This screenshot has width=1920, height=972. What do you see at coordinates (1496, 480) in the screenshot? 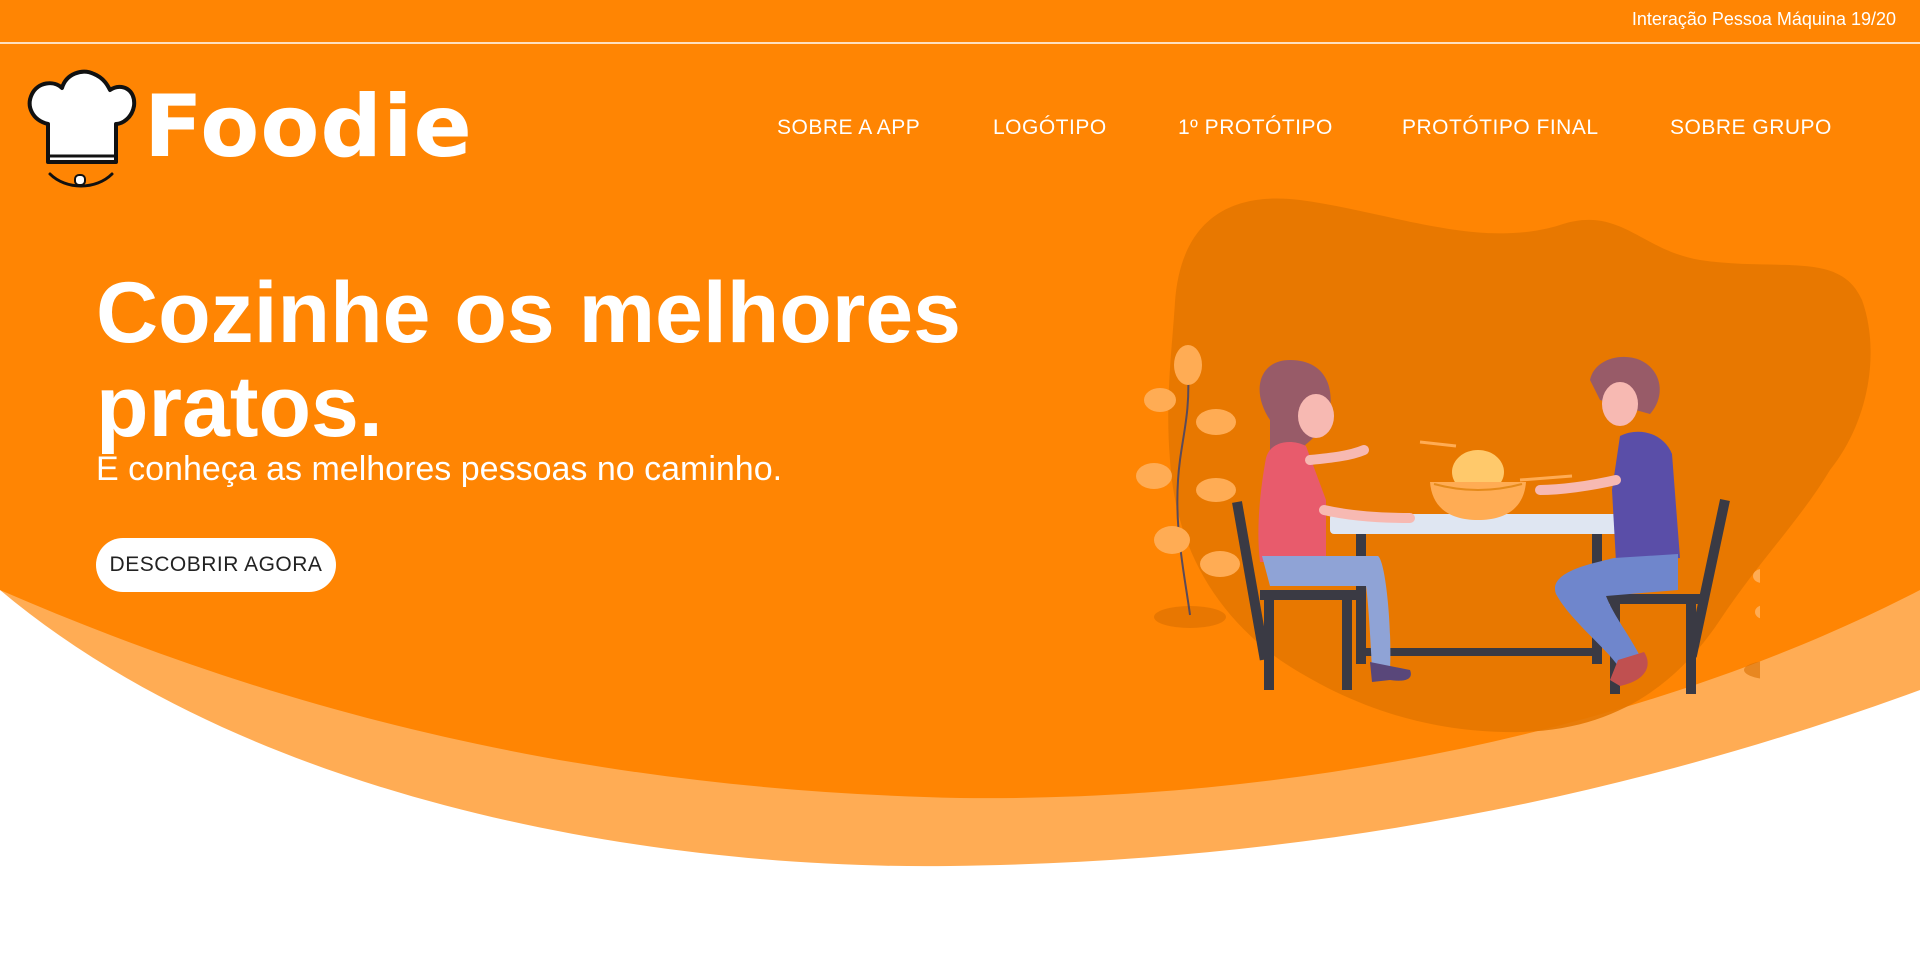
I see `noodle-bowl-icon` at bounding box center [1496, 480].